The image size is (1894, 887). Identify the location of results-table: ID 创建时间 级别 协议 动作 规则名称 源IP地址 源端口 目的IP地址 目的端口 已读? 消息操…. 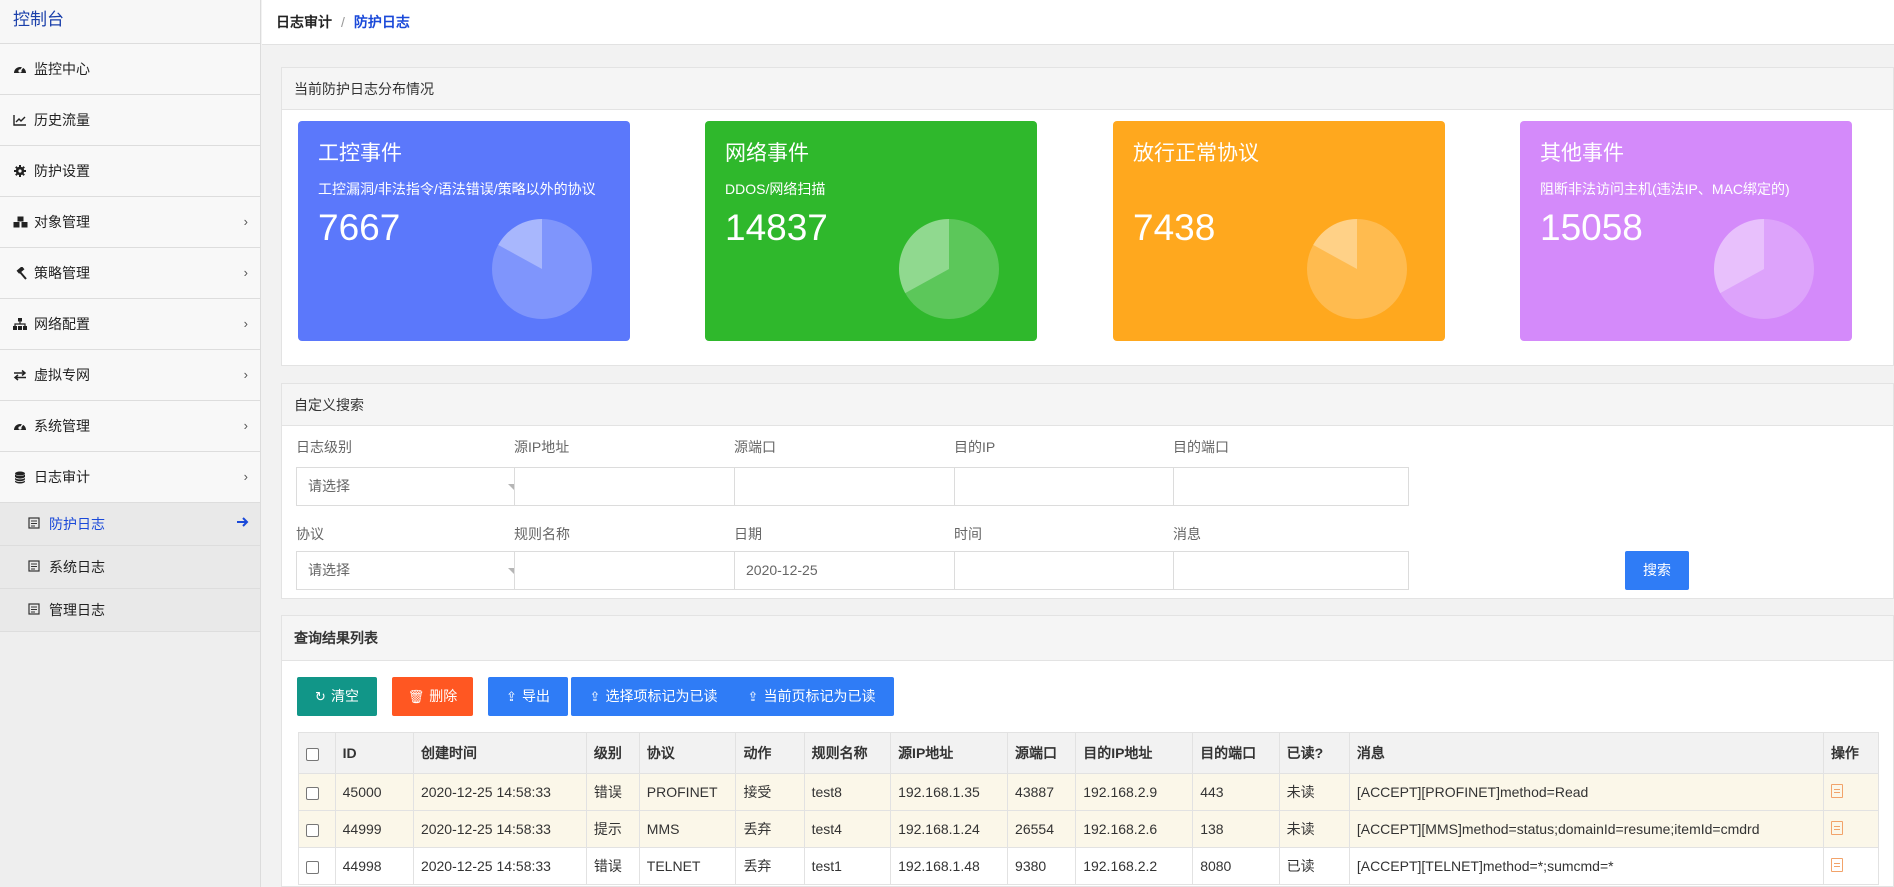
(1089, 808).